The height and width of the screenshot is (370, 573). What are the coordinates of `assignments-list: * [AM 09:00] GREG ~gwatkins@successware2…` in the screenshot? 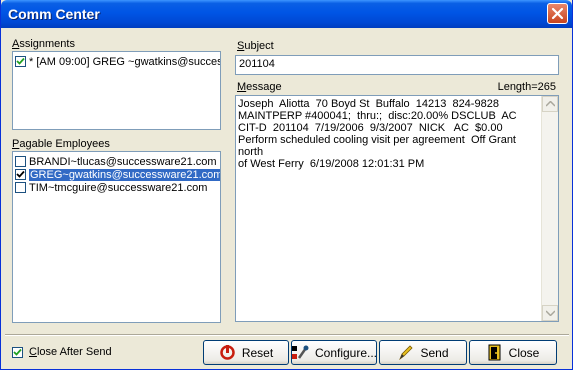 It's located at (116, 90).